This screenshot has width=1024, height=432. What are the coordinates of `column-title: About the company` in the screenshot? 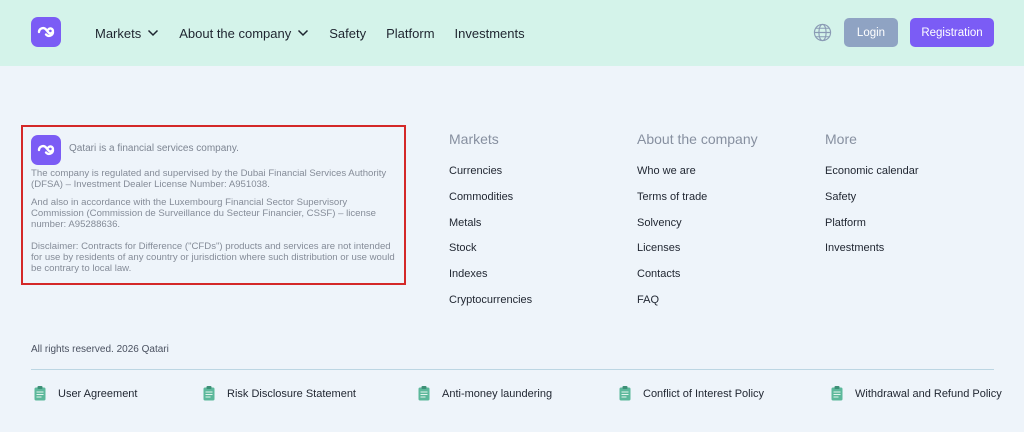 It's located at (697, 139).